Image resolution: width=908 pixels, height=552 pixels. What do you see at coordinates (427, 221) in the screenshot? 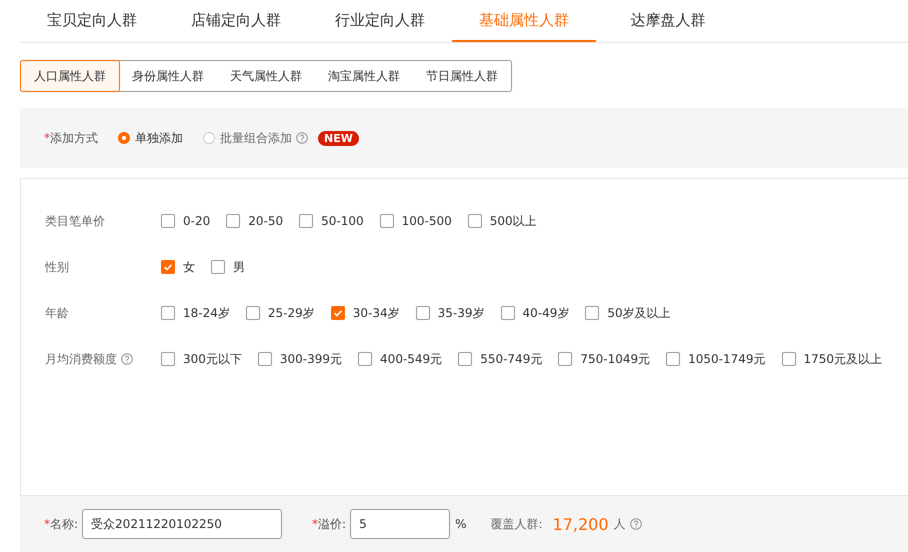
I see `checkbox-label: 100-500` at bounding box center [427, 221].